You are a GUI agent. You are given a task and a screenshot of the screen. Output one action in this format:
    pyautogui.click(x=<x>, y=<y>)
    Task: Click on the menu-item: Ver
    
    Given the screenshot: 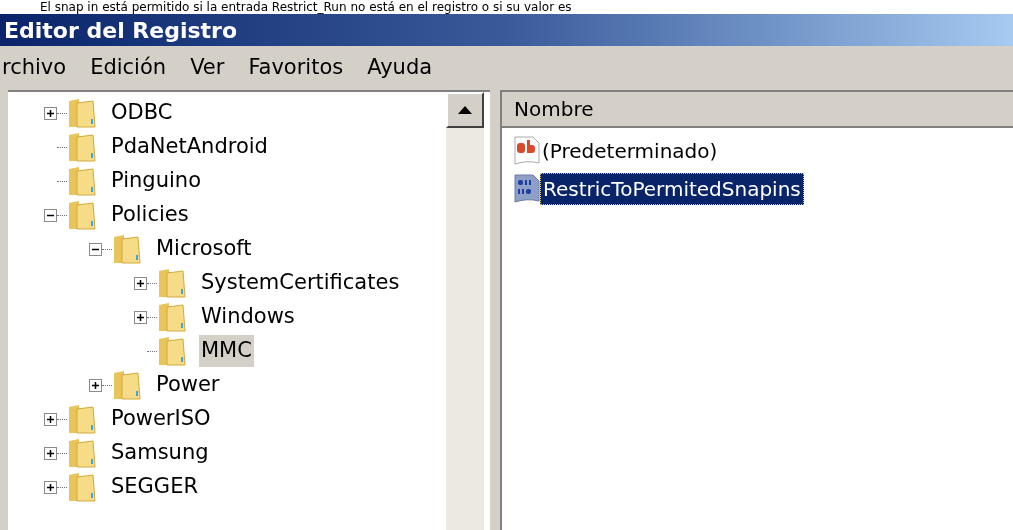 What is the action you would take?
    pyautogui.click(x=207, y=68)
    